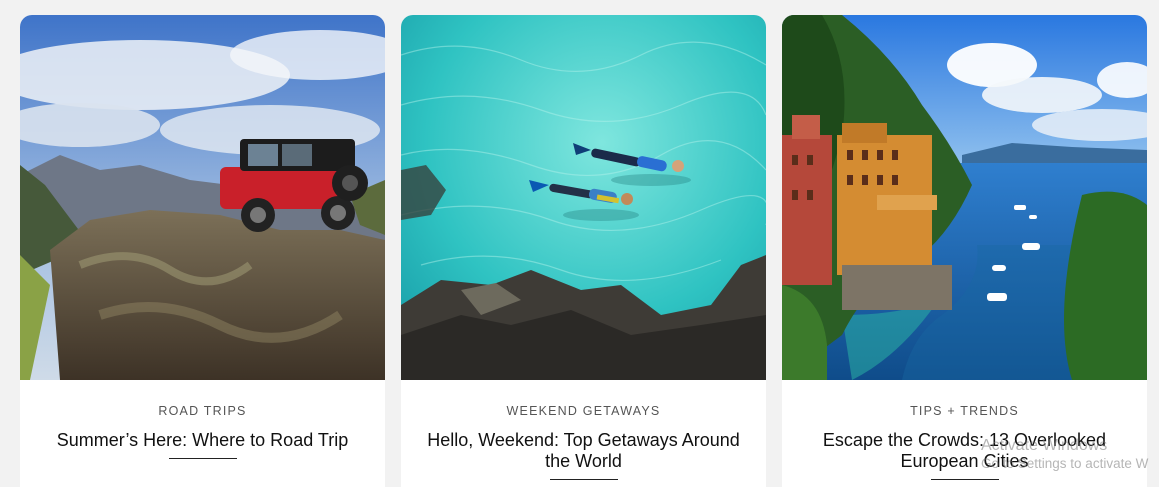 The width and height of the screenshot is (1159, 487). What do you see at coordinates (583, 411) in the screenshot?
I see `category-link: WEEKEND GETAWAYS` at bounding box center [583, 411].